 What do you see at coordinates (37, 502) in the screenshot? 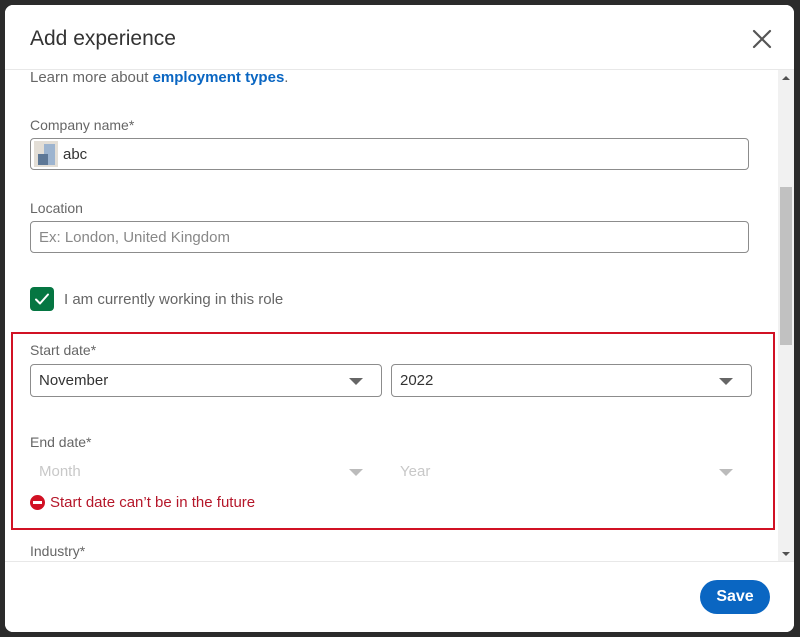
I see `error-icon` at bounding box center [37, 502].